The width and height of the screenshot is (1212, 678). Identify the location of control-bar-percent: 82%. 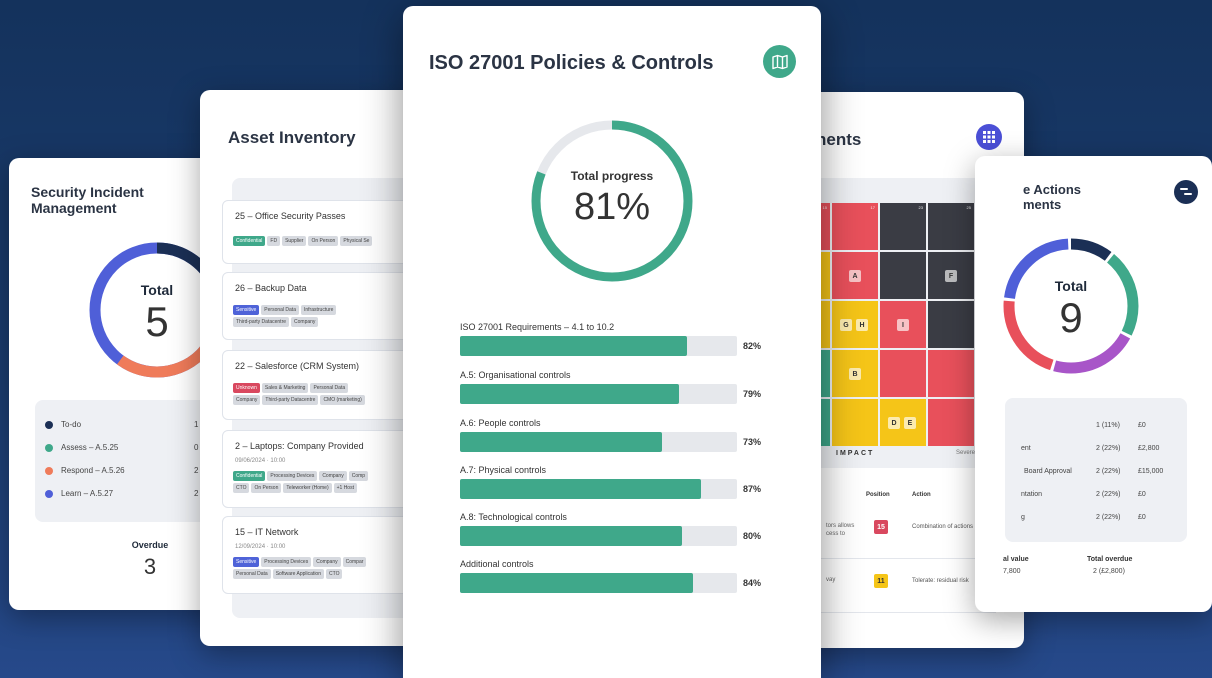
(752, 346).